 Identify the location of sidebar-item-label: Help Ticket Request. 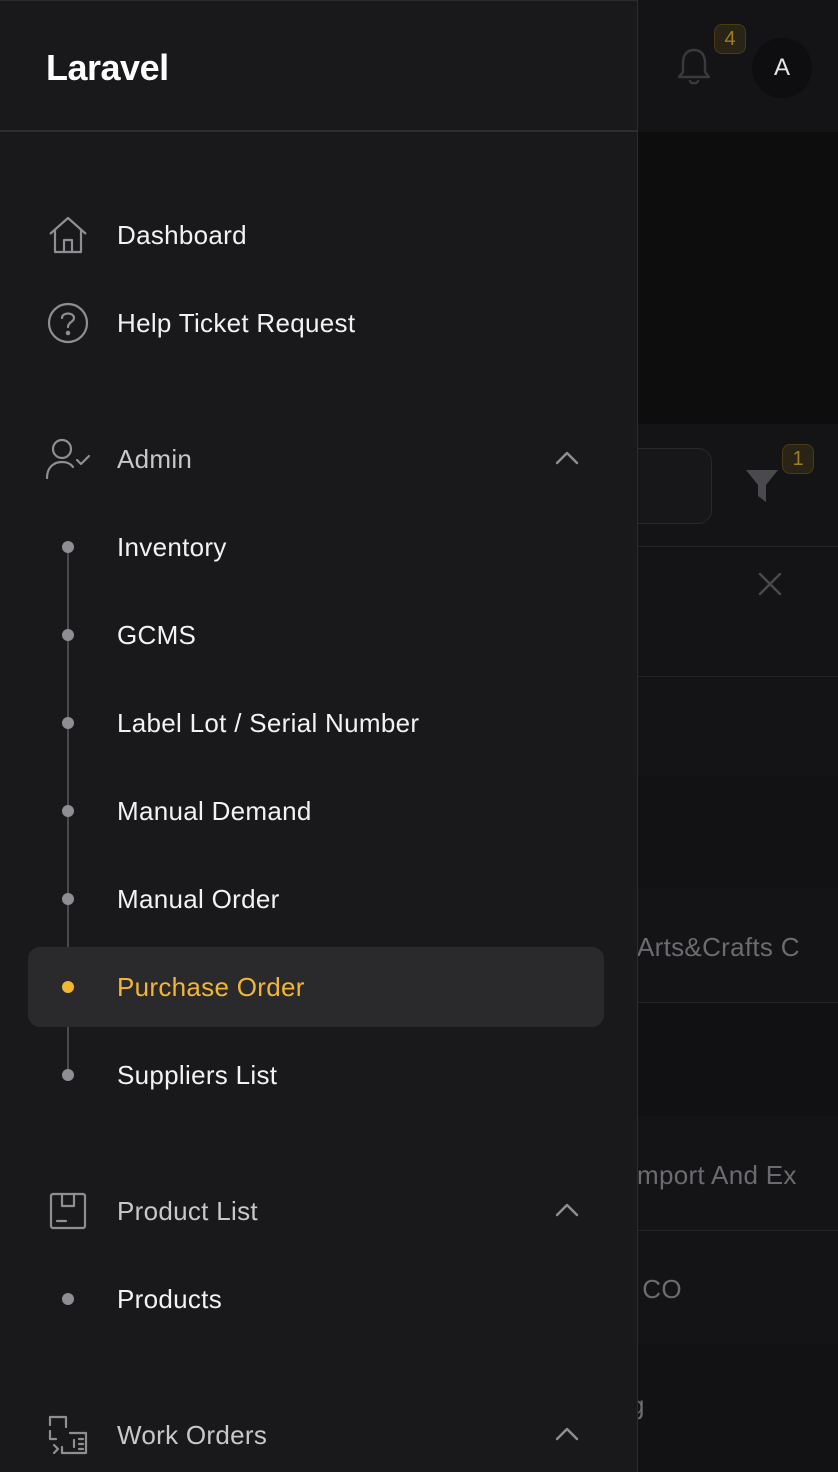
(236, 322).